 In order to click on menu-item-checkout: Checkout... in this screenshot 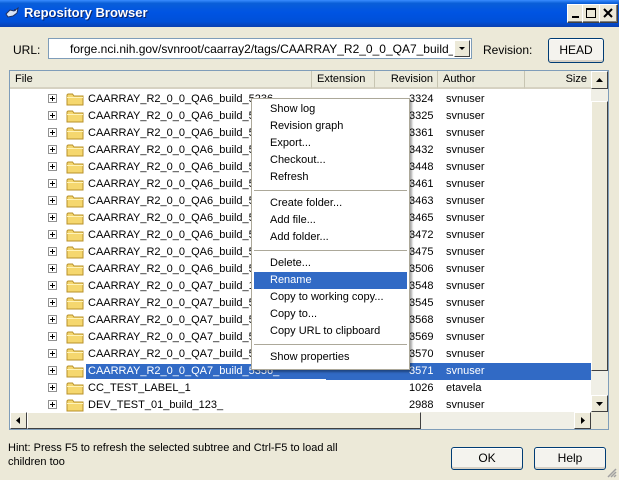, I will do `click(330, 160)`.